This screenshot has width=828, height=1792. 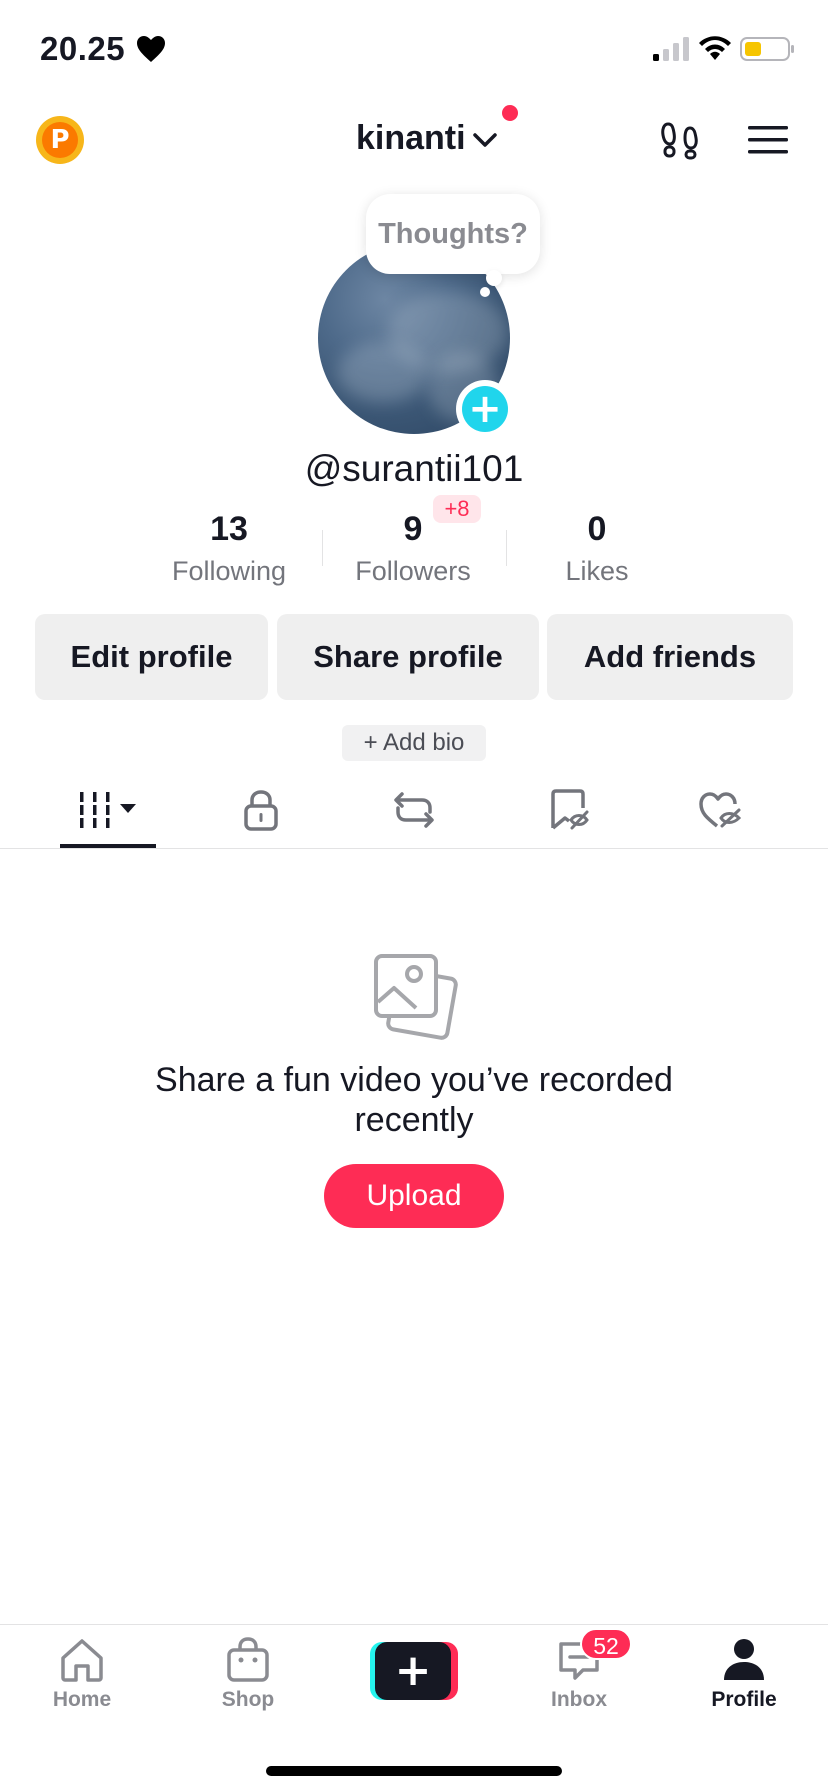 I want to click on plus-icon: +, so click(x=485, y=409).